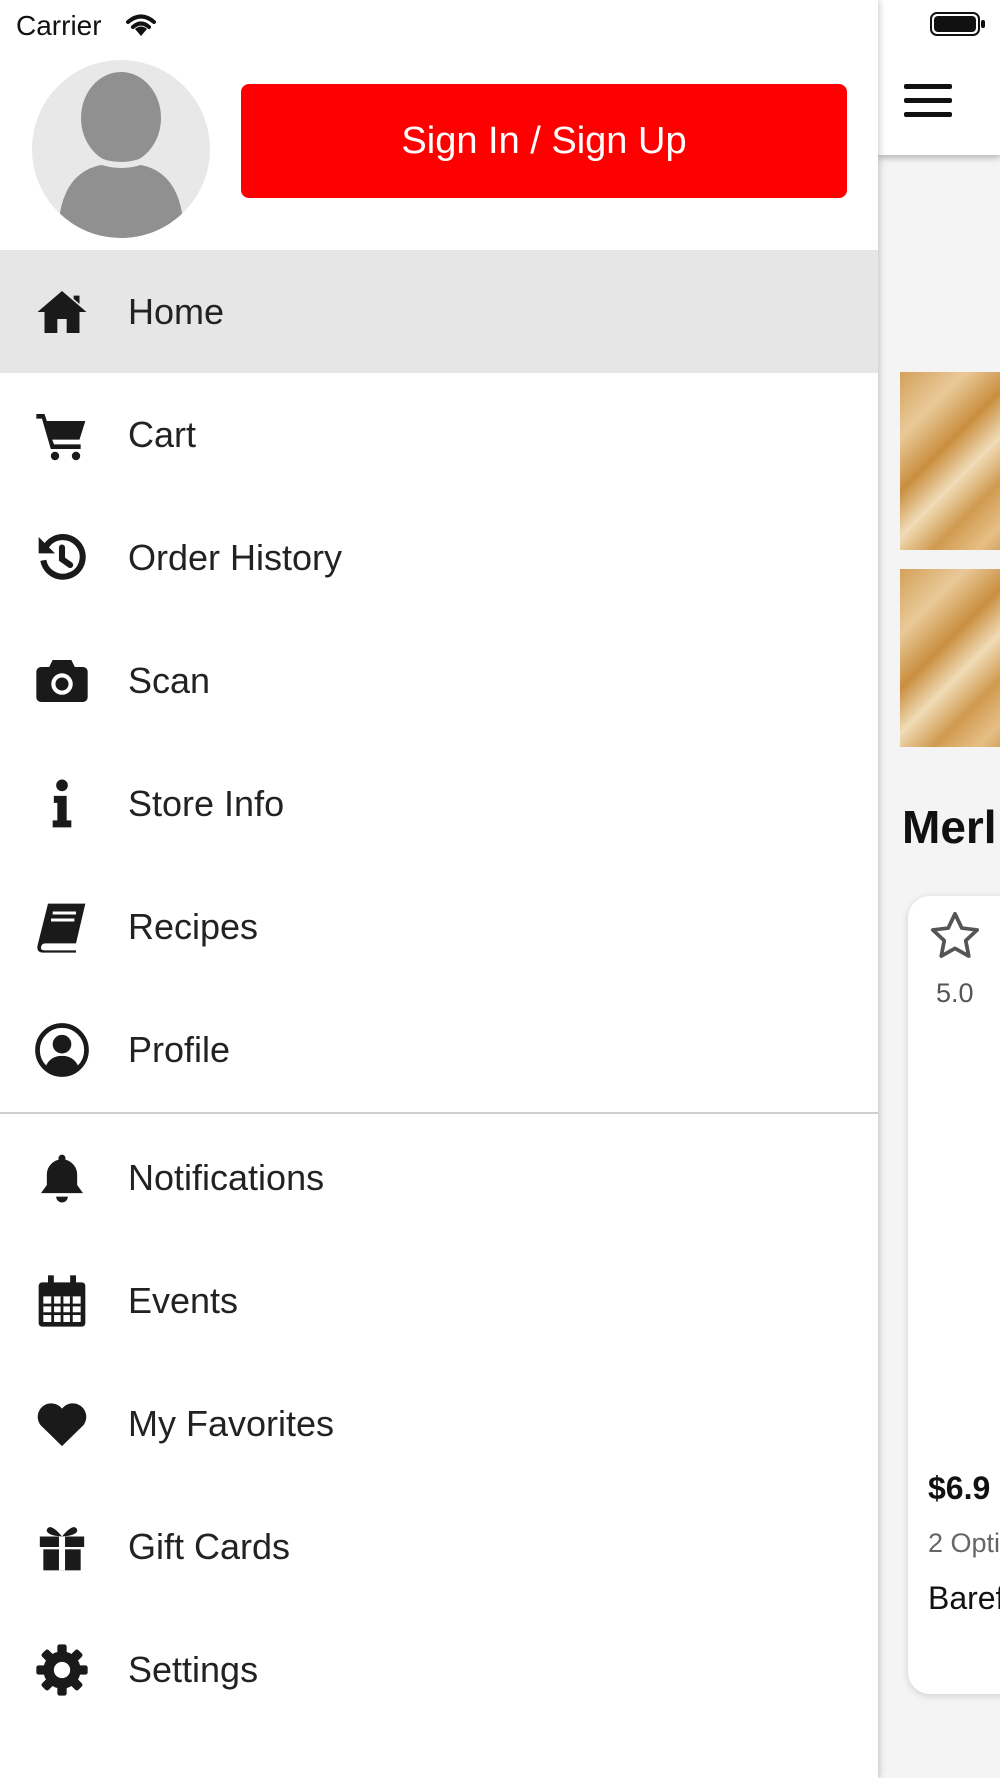  What do you see at coordinates (235, 557) in the screenshot?
I see `menu-item-label: Order History` at bounding box center [235, 557].